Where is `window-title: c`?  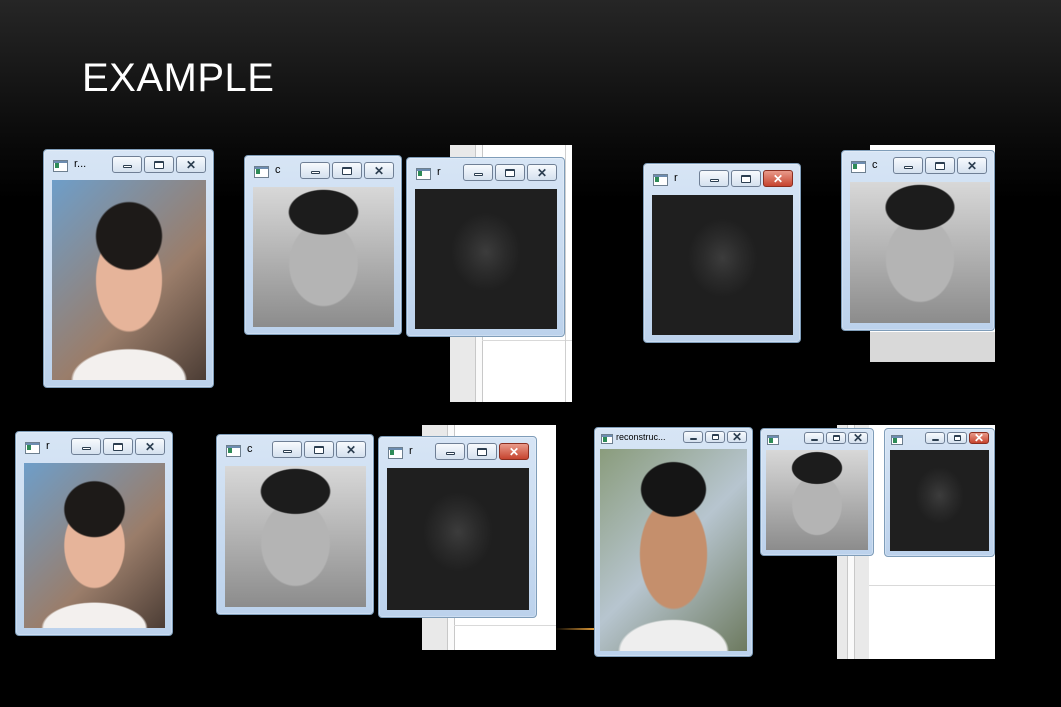 window-title: c is located at coordinates (250, 449).